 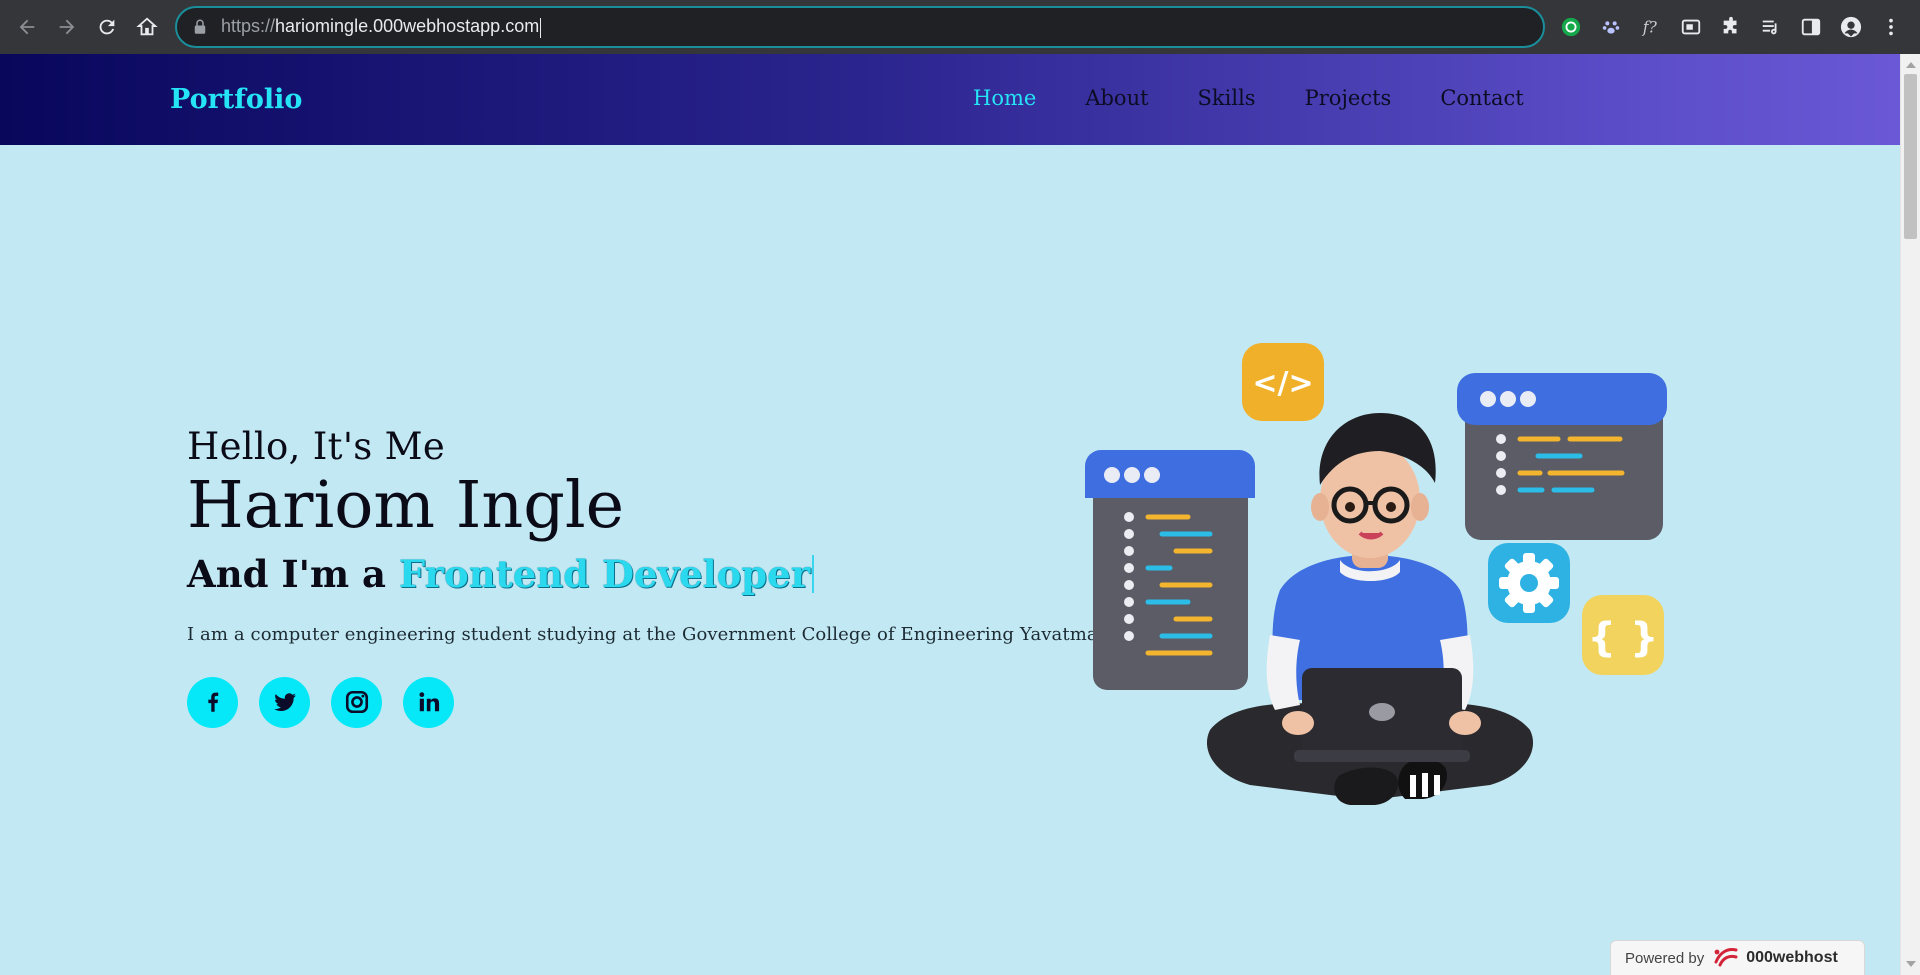 What do you see at coordinates (316, 446) in the screenshot?
I see `hero-greeting: Hello, It's Me` at bounding box center [316, 446].